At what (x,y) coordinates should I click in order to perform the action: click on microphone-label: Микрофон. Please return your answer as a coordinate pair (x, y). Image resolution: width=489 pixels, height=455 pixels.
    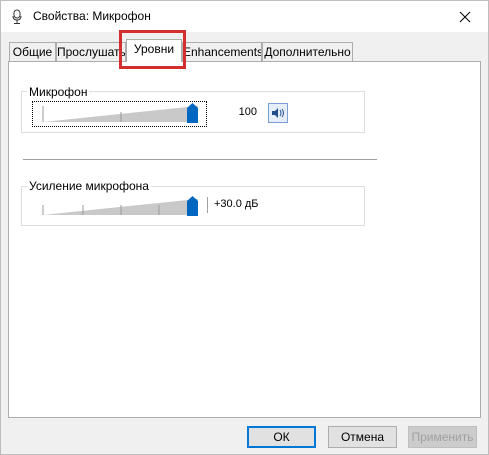
    Looking at the image, I should click on (58, 92).